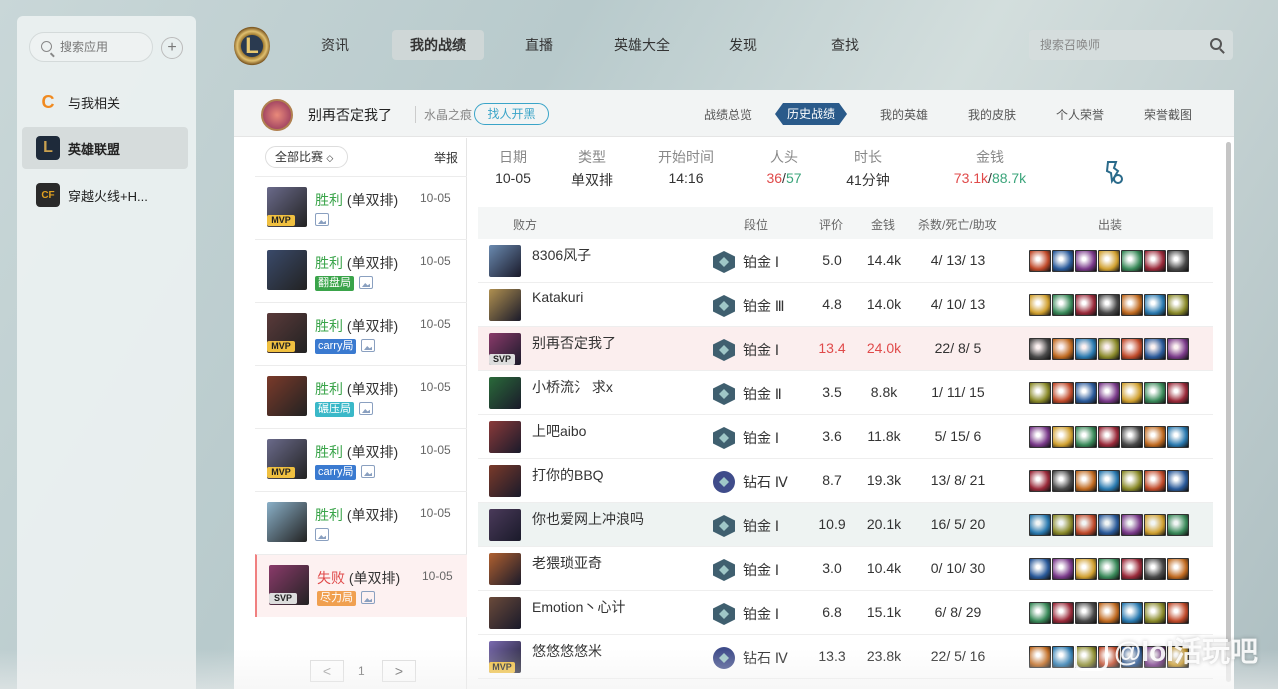 This screenshot has height=689, width=1278. I want to click on subtab-overview: 战绩总览, so click(728, 114).